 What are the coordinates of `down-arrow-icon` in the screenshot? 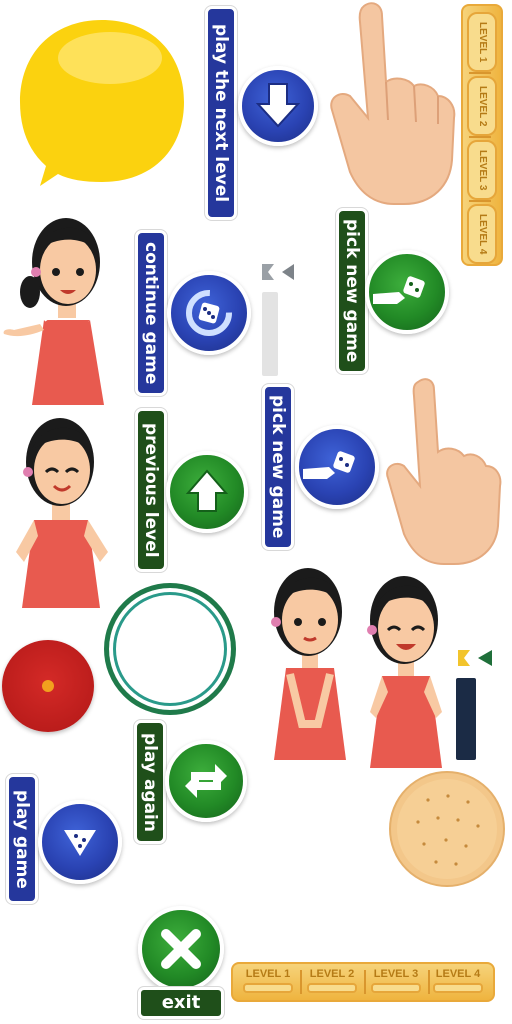 It's located at (278, 105).